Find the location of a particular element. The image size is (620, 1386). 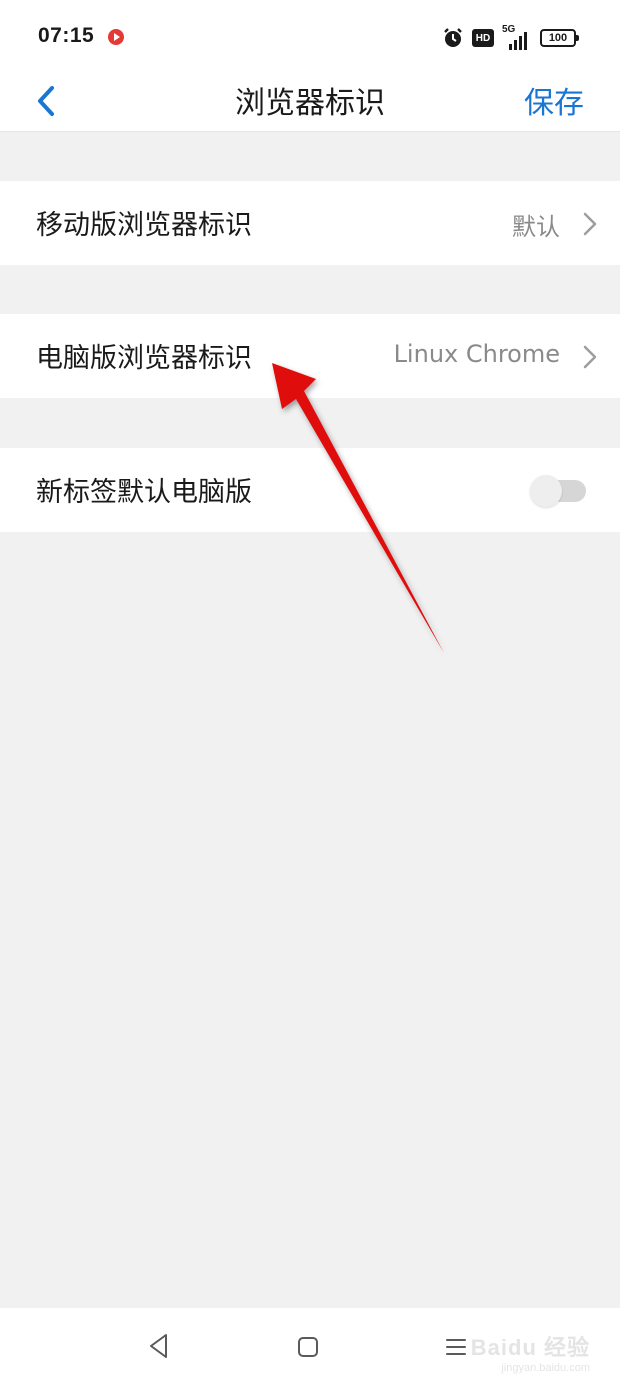

item-label: 新标签默认电脑版 is located at coordinates (144, 492).